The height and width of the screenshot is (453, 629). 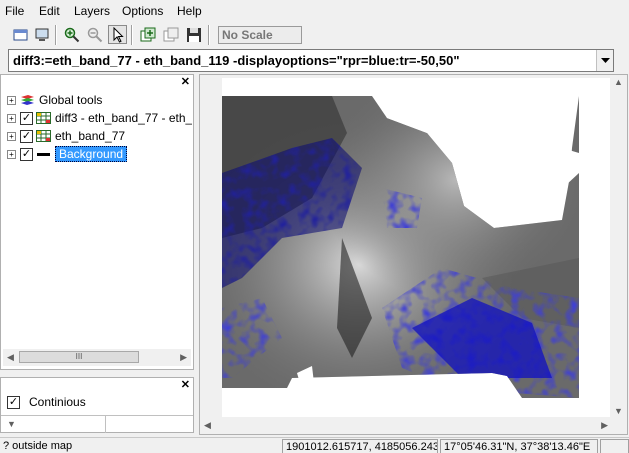 What do you see at coordinates (91, 154) in the screenshot?
I see `tree-item-label-selected: Background` at bounding box center [91, 154].